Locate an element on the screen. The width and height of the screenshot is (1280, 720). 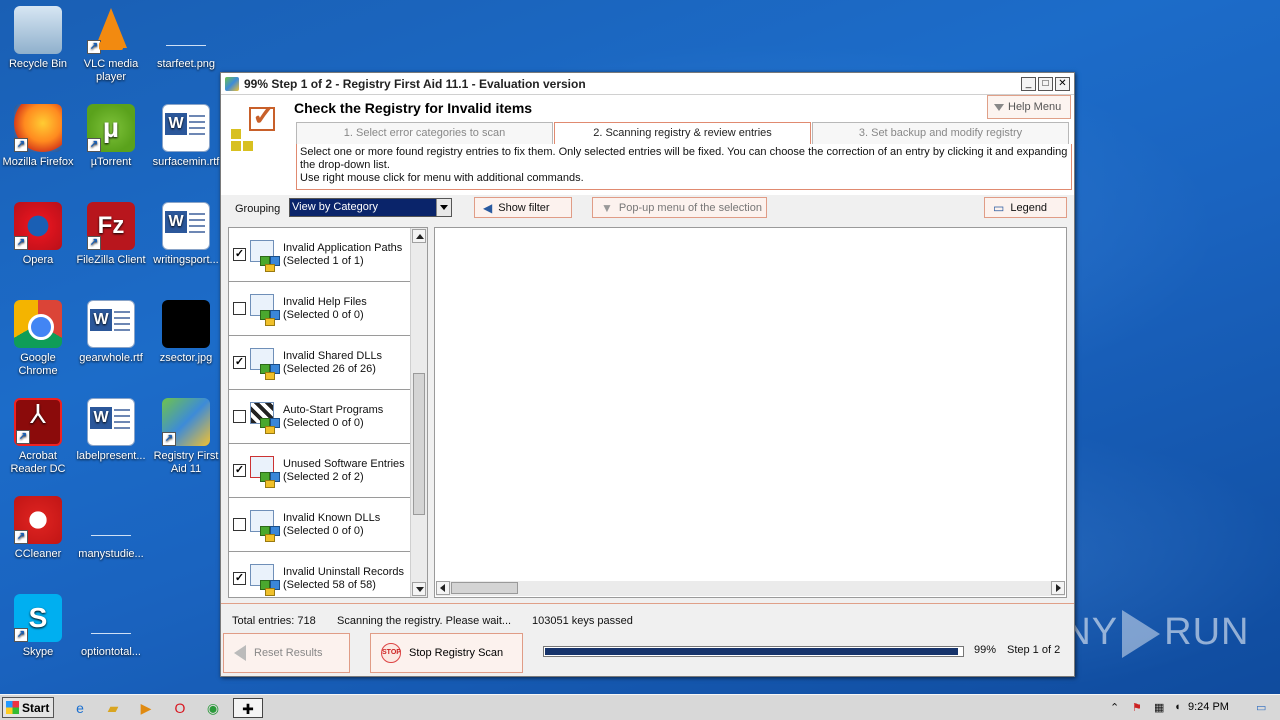
desktop-icon-acrobat: ↗ Acrobat Reader DC is located at coordinates (38, 437).